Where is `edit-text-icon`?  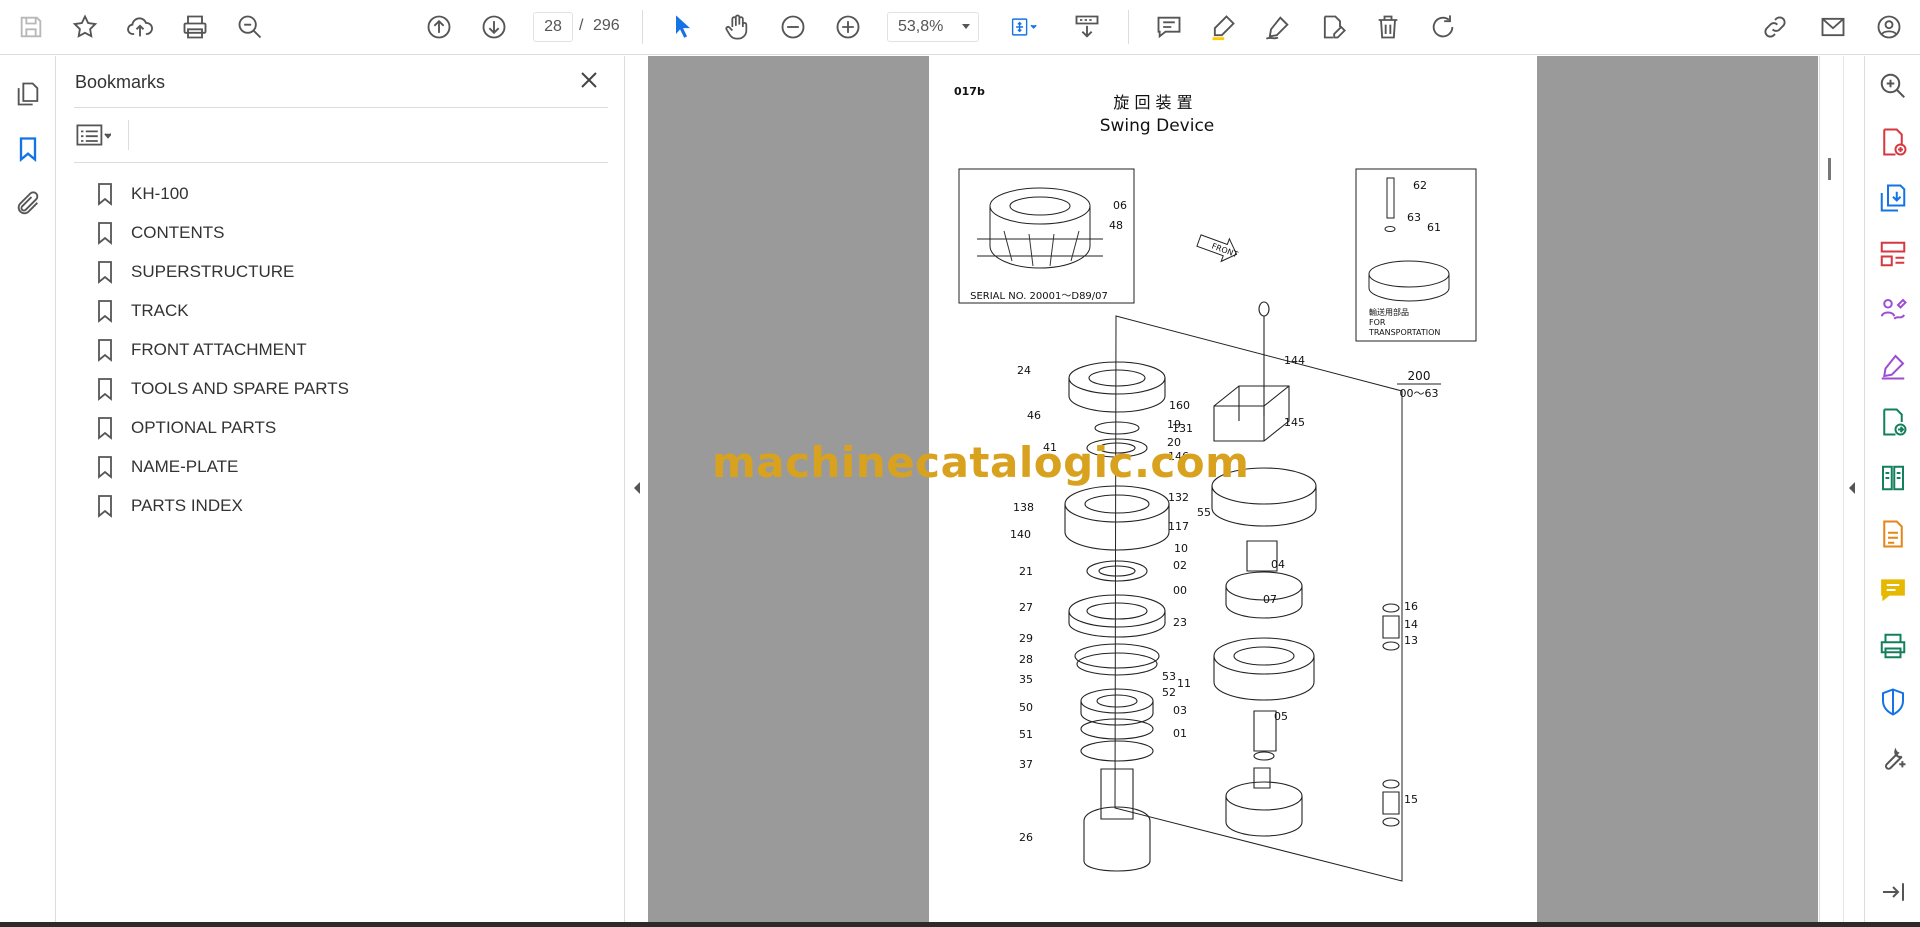 edit-text-icon is located at coordinates (1333, 27).